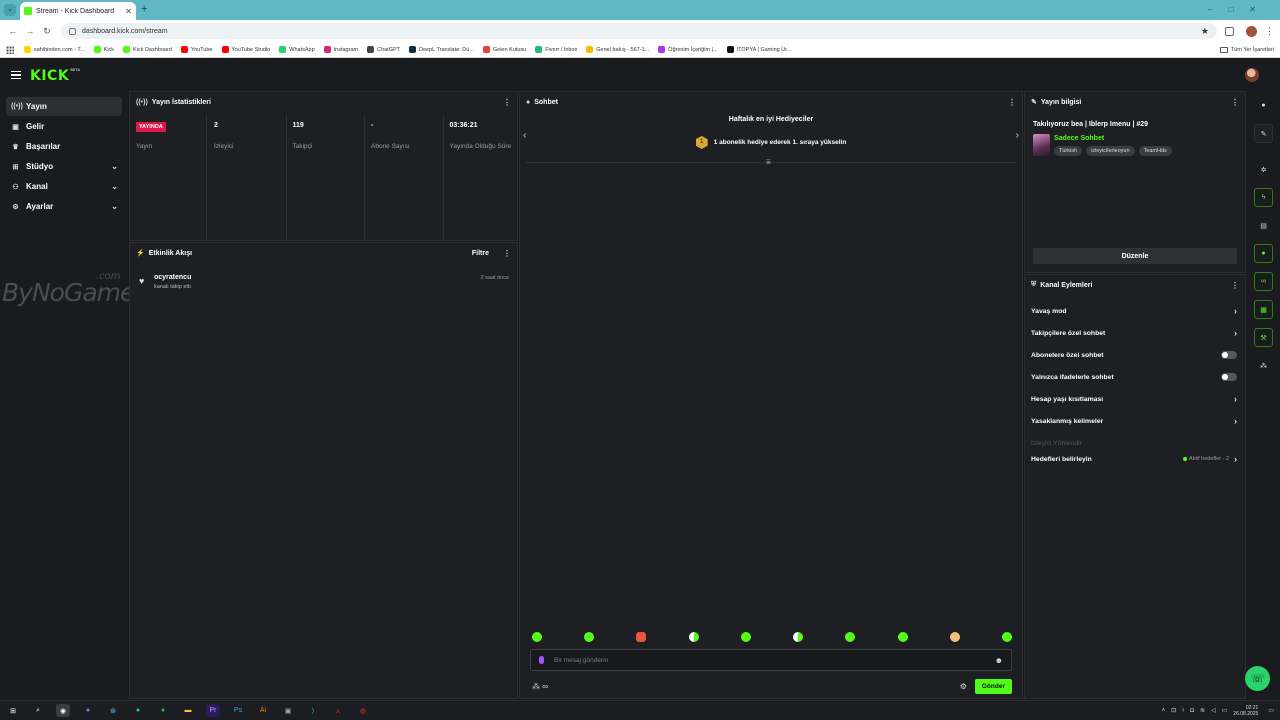  Describe the element at coordinates (1155, 151) in the screenshot. I see `stream-tag: TeamHds` at that location.